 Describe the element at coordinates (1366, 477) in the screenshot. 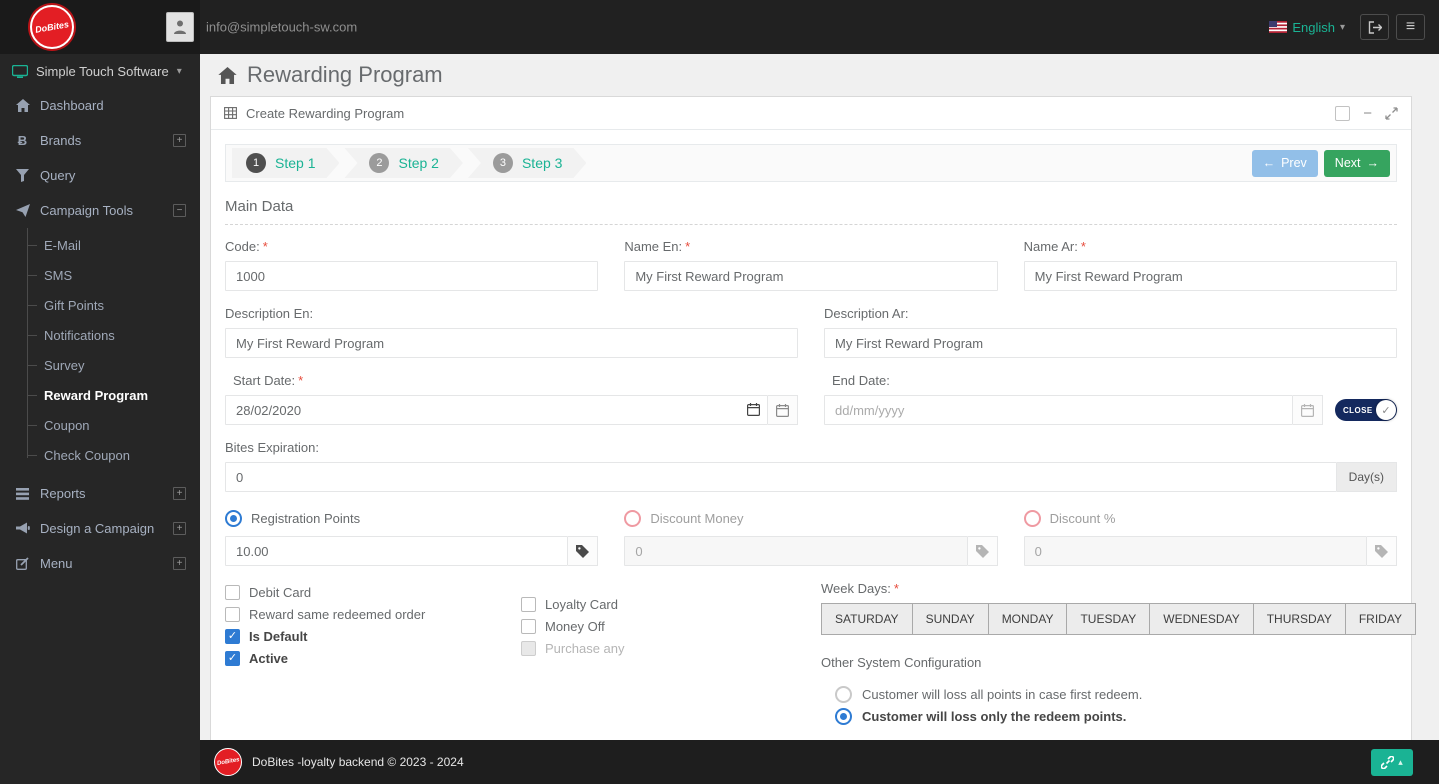

I see `days-addon: Day(s)` at that location.